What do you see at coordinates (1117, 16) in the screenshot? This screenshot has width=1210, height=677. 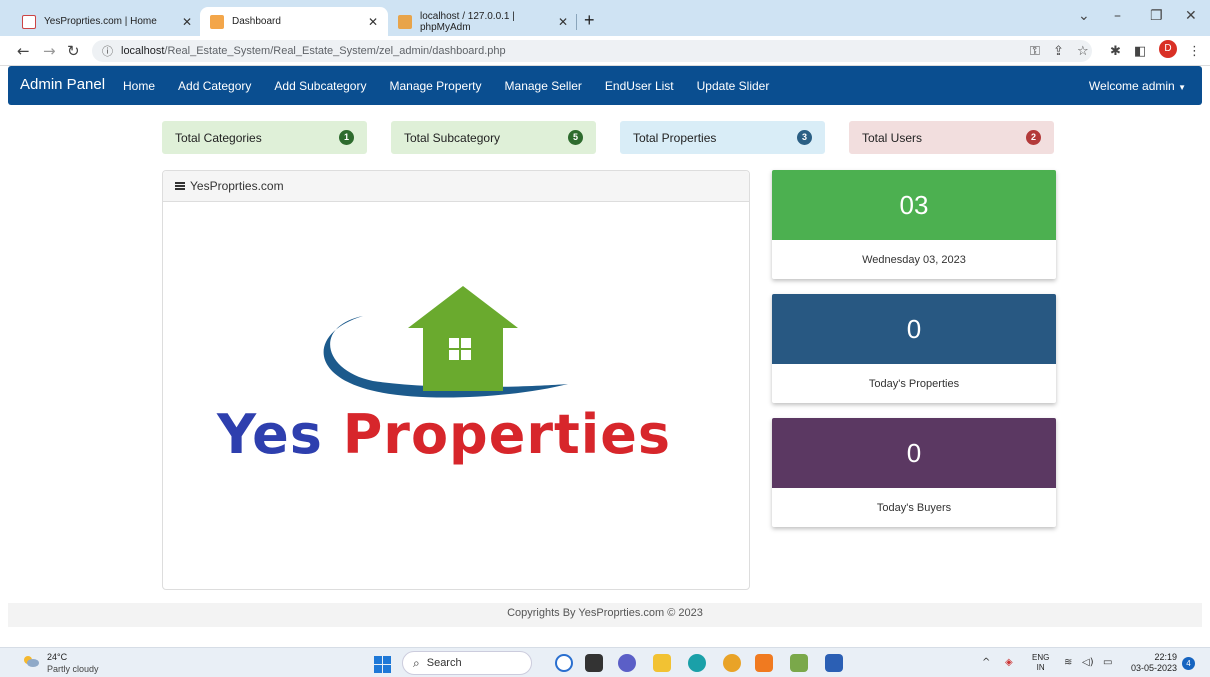 I see `minimize-icon: –` at bounding box center [1117, 16].